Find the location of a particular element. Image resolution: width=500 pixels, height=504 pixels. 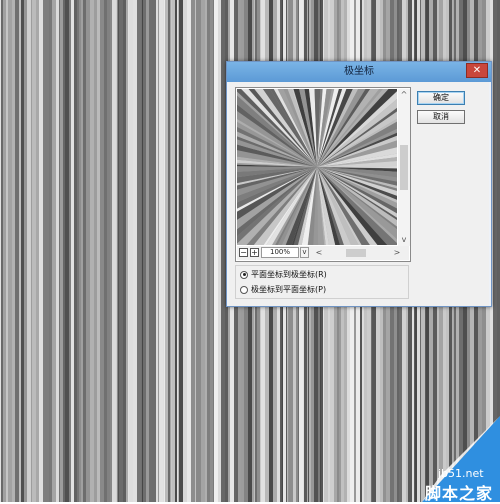

cancel-button: 取消 is located at coordinates (441, 117).